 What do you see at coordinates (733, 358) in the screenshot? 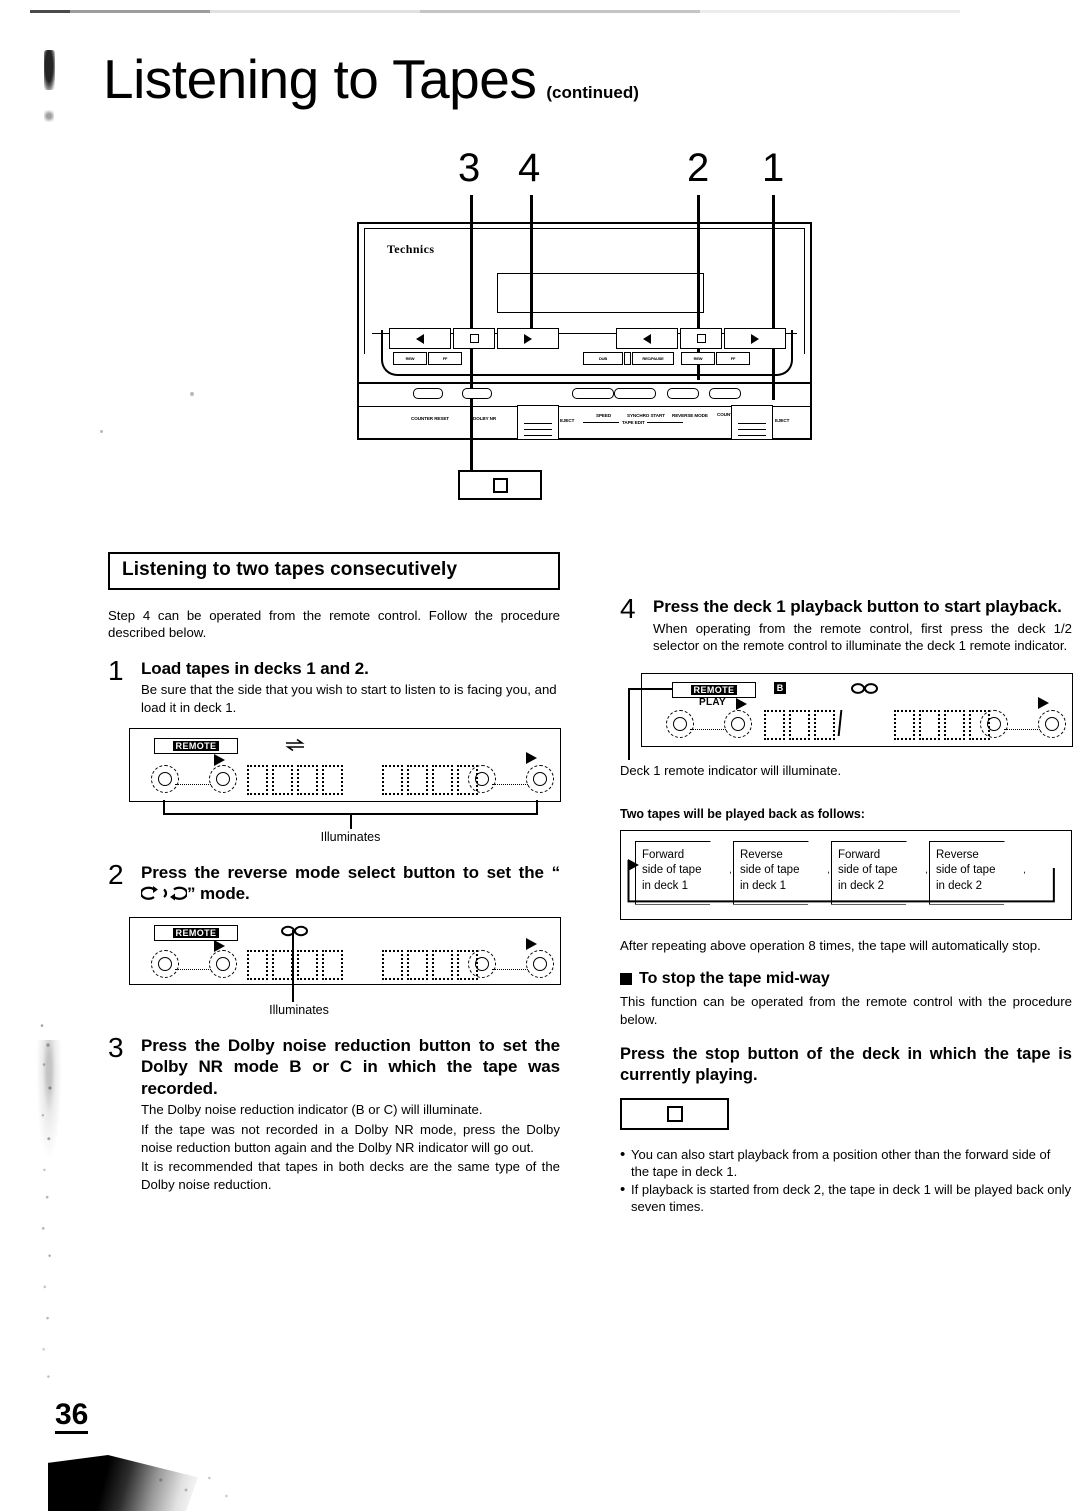
I see `deck2-ff-button: FF` at bounding box center [733, 358].